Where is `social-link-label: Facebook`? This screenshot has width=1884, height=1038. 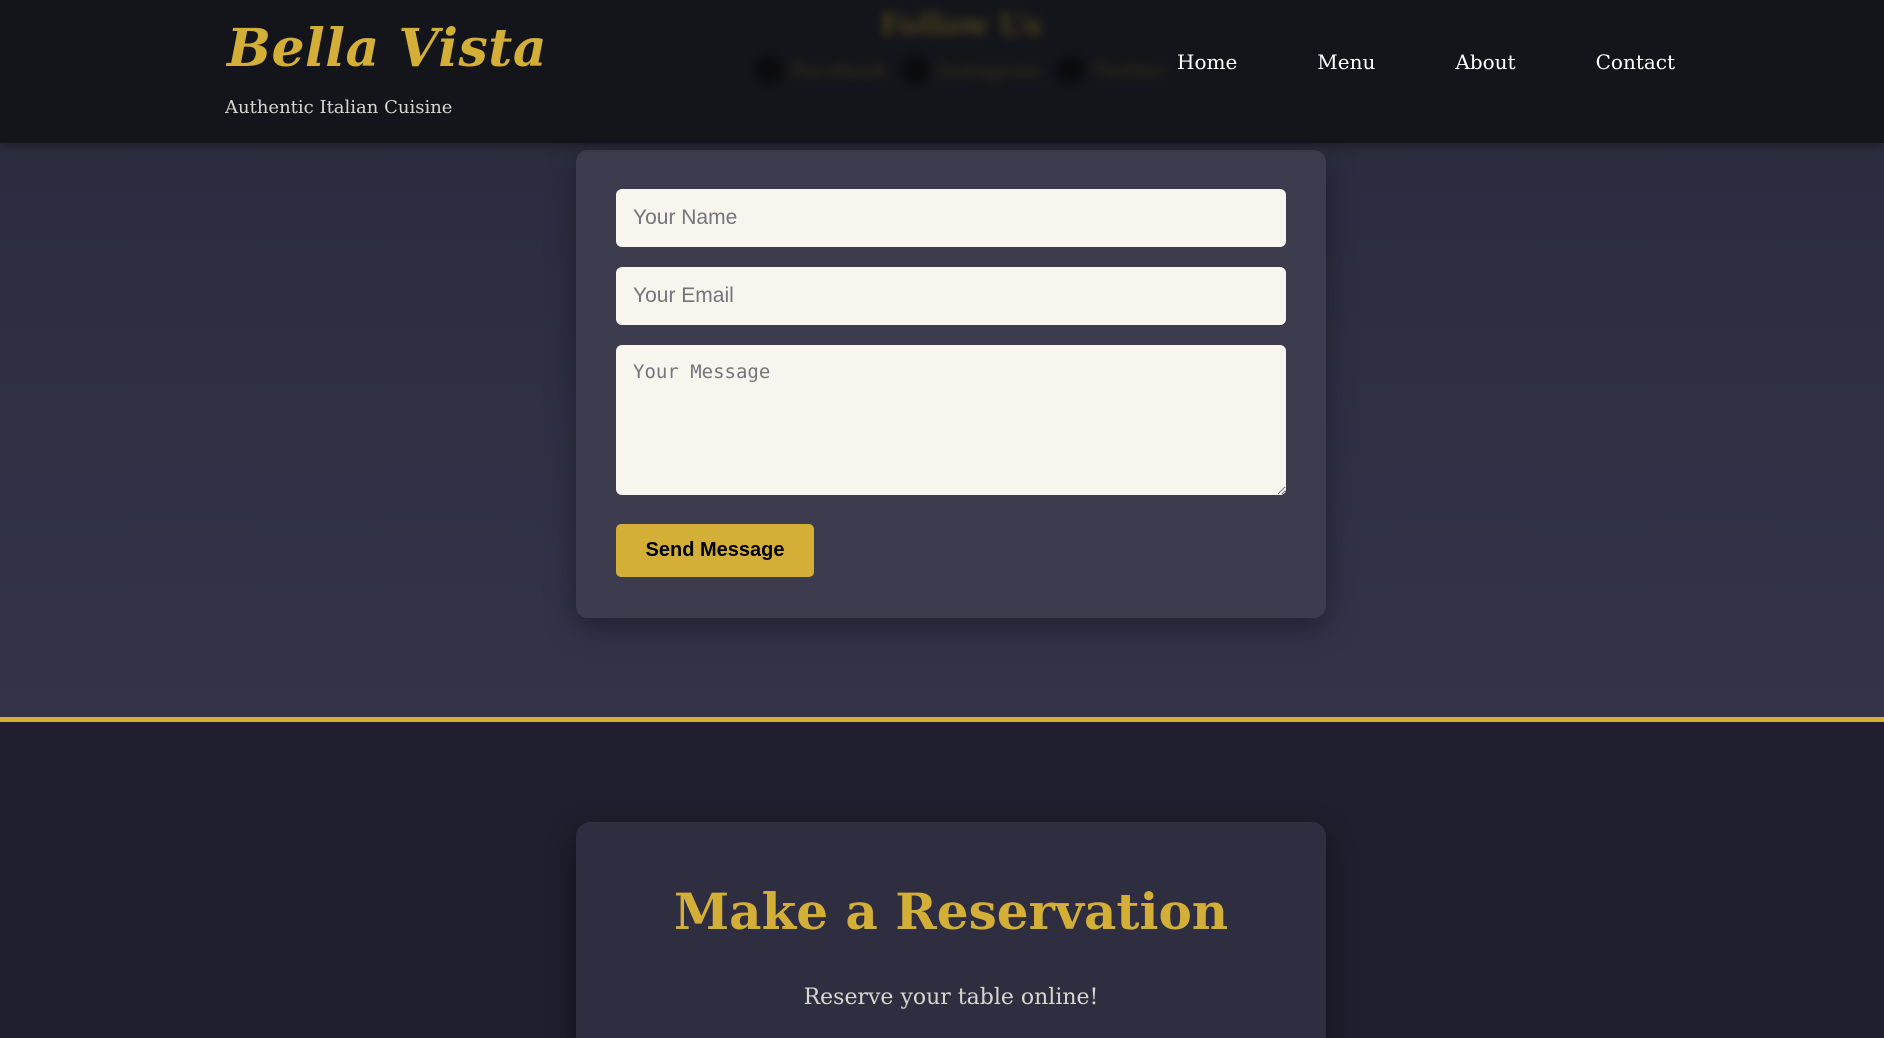
social-link-label: Facebook is located at coordinates (839, 70).